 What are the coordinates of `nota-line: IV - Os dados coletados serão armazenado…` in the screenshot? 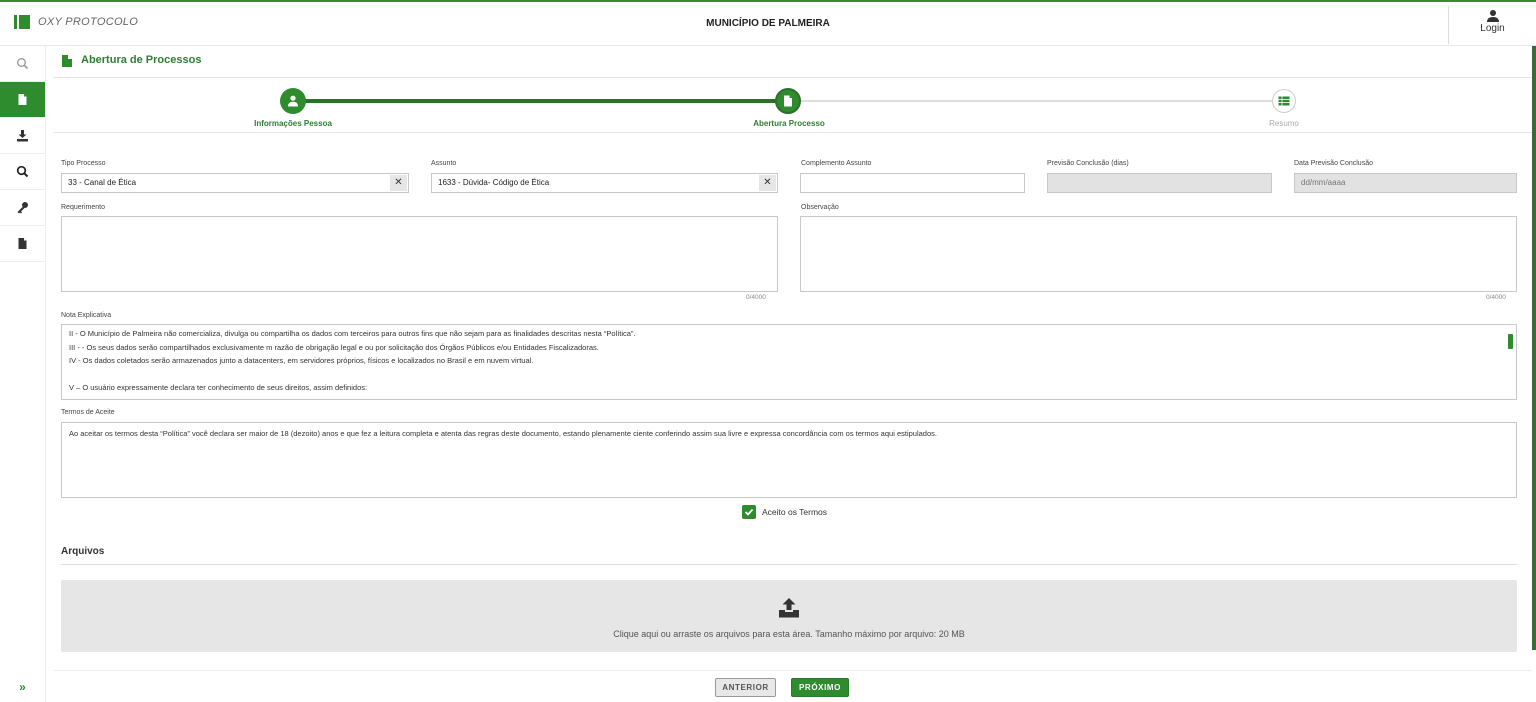 It's located at (301, 360).